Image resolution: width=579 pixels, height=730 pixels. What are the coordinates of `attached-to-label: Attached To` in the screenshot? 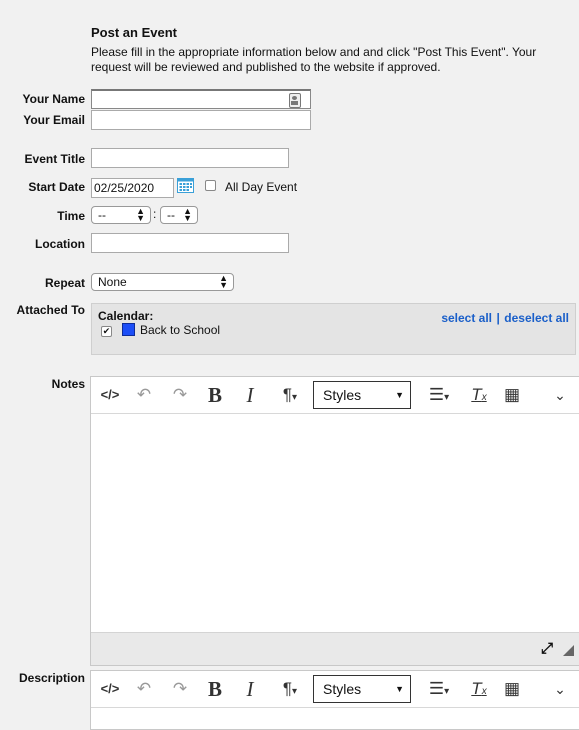 It's located at (50, 310).